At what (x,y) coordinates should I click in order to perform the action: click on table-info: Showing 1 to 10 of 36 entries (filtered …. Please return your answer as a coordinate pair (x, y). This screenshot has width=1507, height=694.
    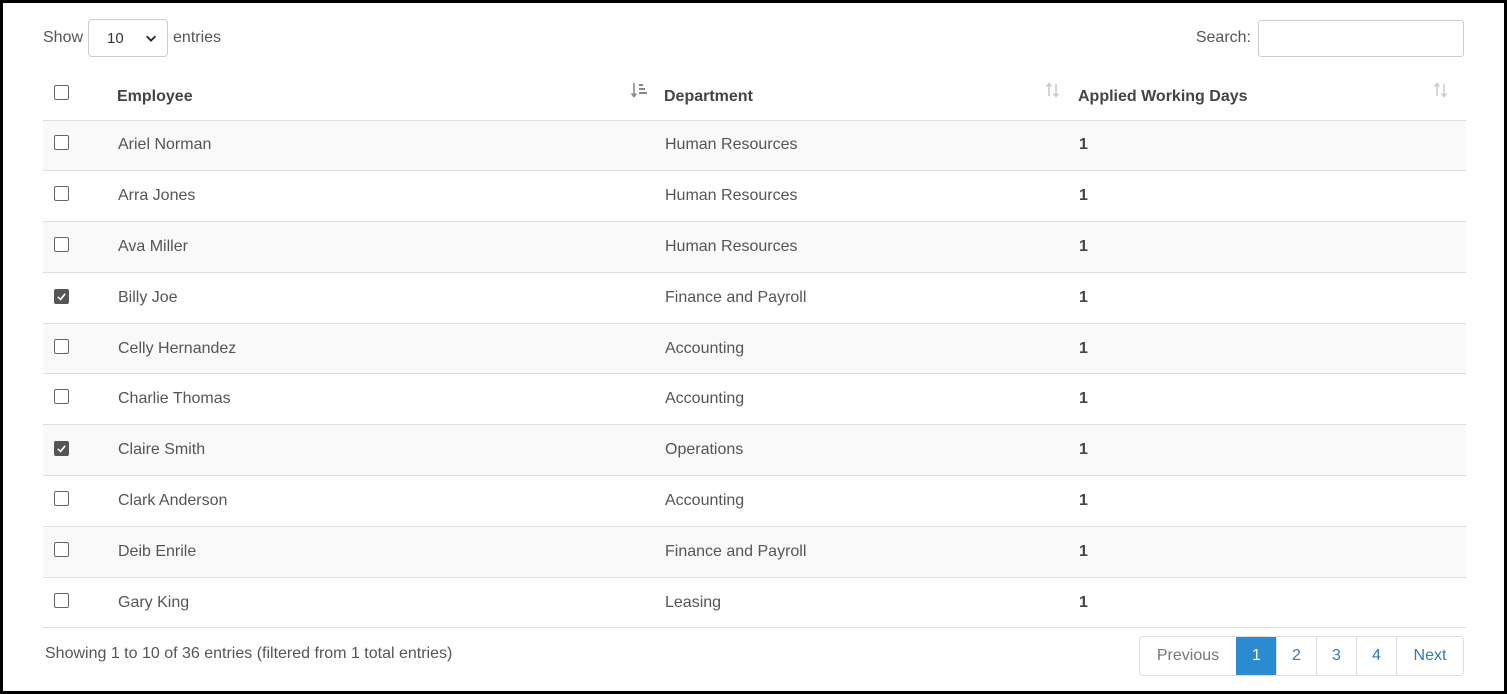
    Looking at the image, I should click on (249, 653).